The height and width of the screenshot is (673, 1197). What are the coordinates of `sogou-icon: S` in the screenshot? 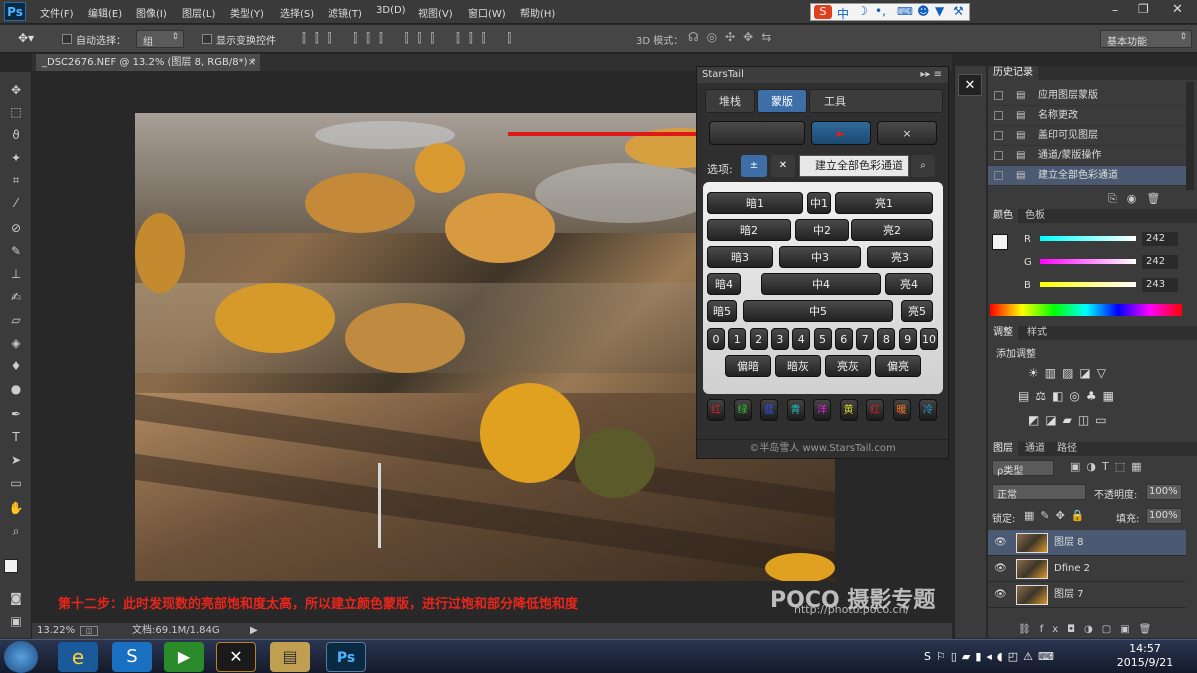 It's located at (823, 12).